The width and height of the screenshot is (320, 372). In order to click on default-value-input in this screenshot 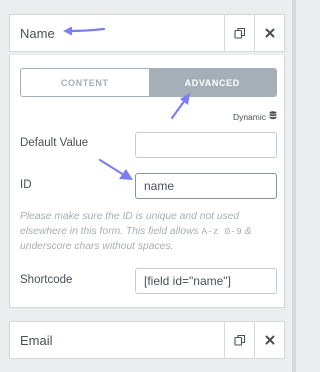, I will do `click(206, 145)`.